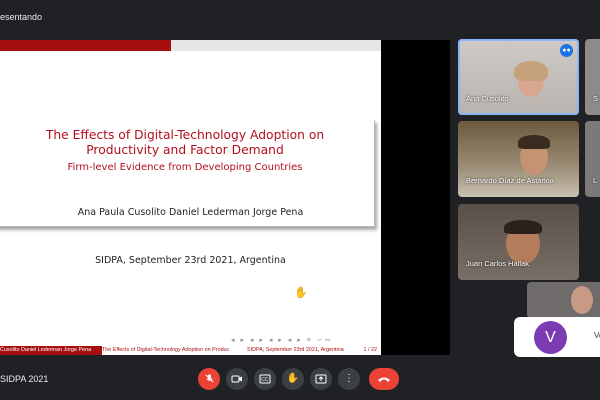 This screenshot has width=600, height=400. I want to click on participant-tile-partial: L, so click(592, 159).